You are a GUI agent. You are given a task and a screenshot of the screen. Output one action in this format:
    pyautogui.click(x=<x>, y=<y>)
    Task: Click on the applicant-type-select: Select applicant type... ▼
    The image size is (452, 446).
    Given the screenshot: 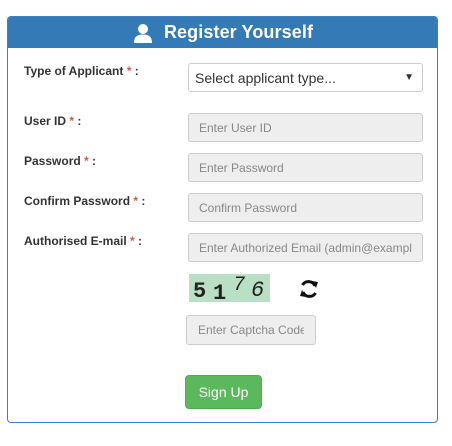 What is the action you would take?
    pyautogui.click(x=305, y=77)
    